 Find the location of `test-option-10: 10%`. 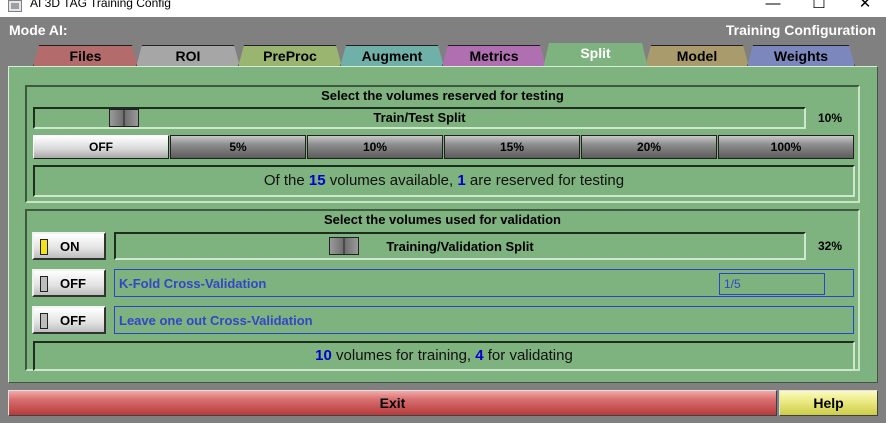

test-option-10: 10% is located at coordinates (375, 147).